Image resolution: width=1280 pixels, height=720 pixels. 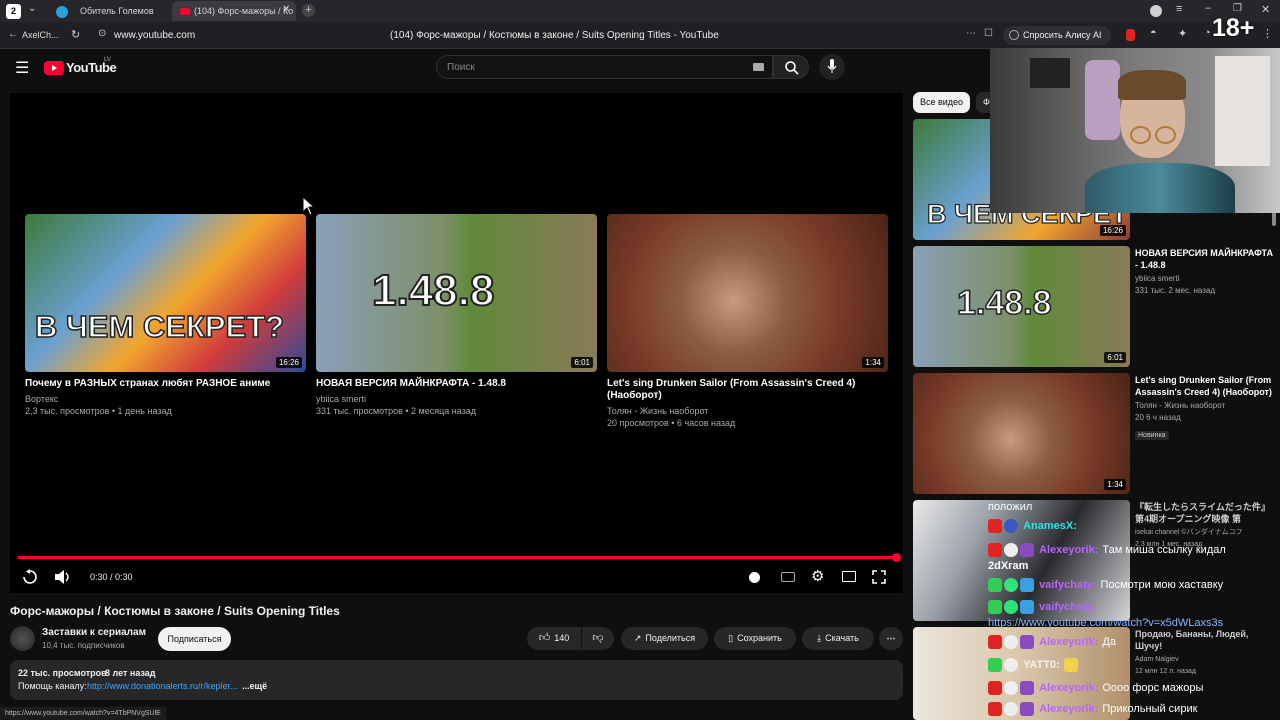 What do you see at coordinates (988, 33) in the screenshot?
I see `bookmark-icon: ☐` at bounding box center [988, 33].